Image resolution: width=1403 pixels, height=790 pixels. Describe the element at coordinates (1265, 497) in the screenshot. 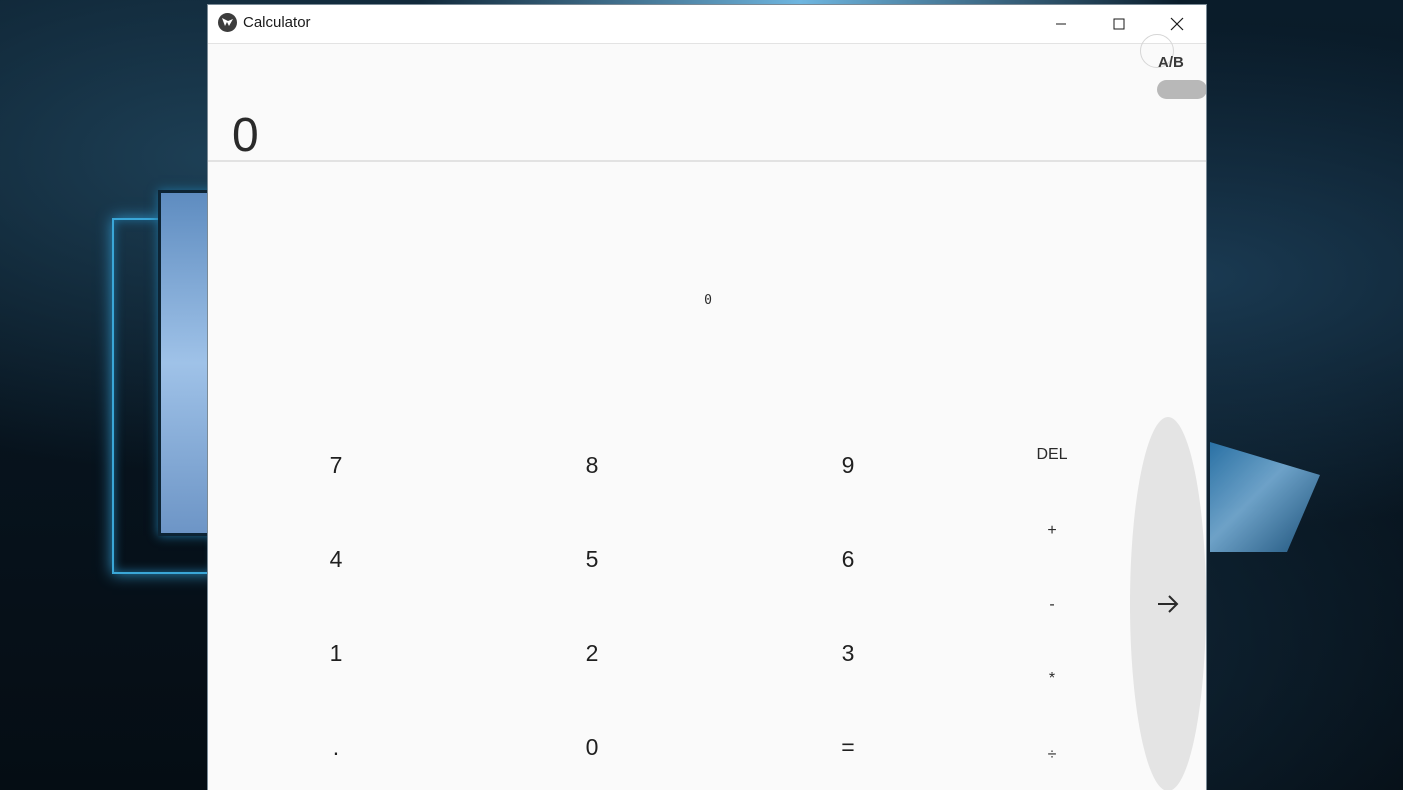

I see `wallpaper-prism` at that location.